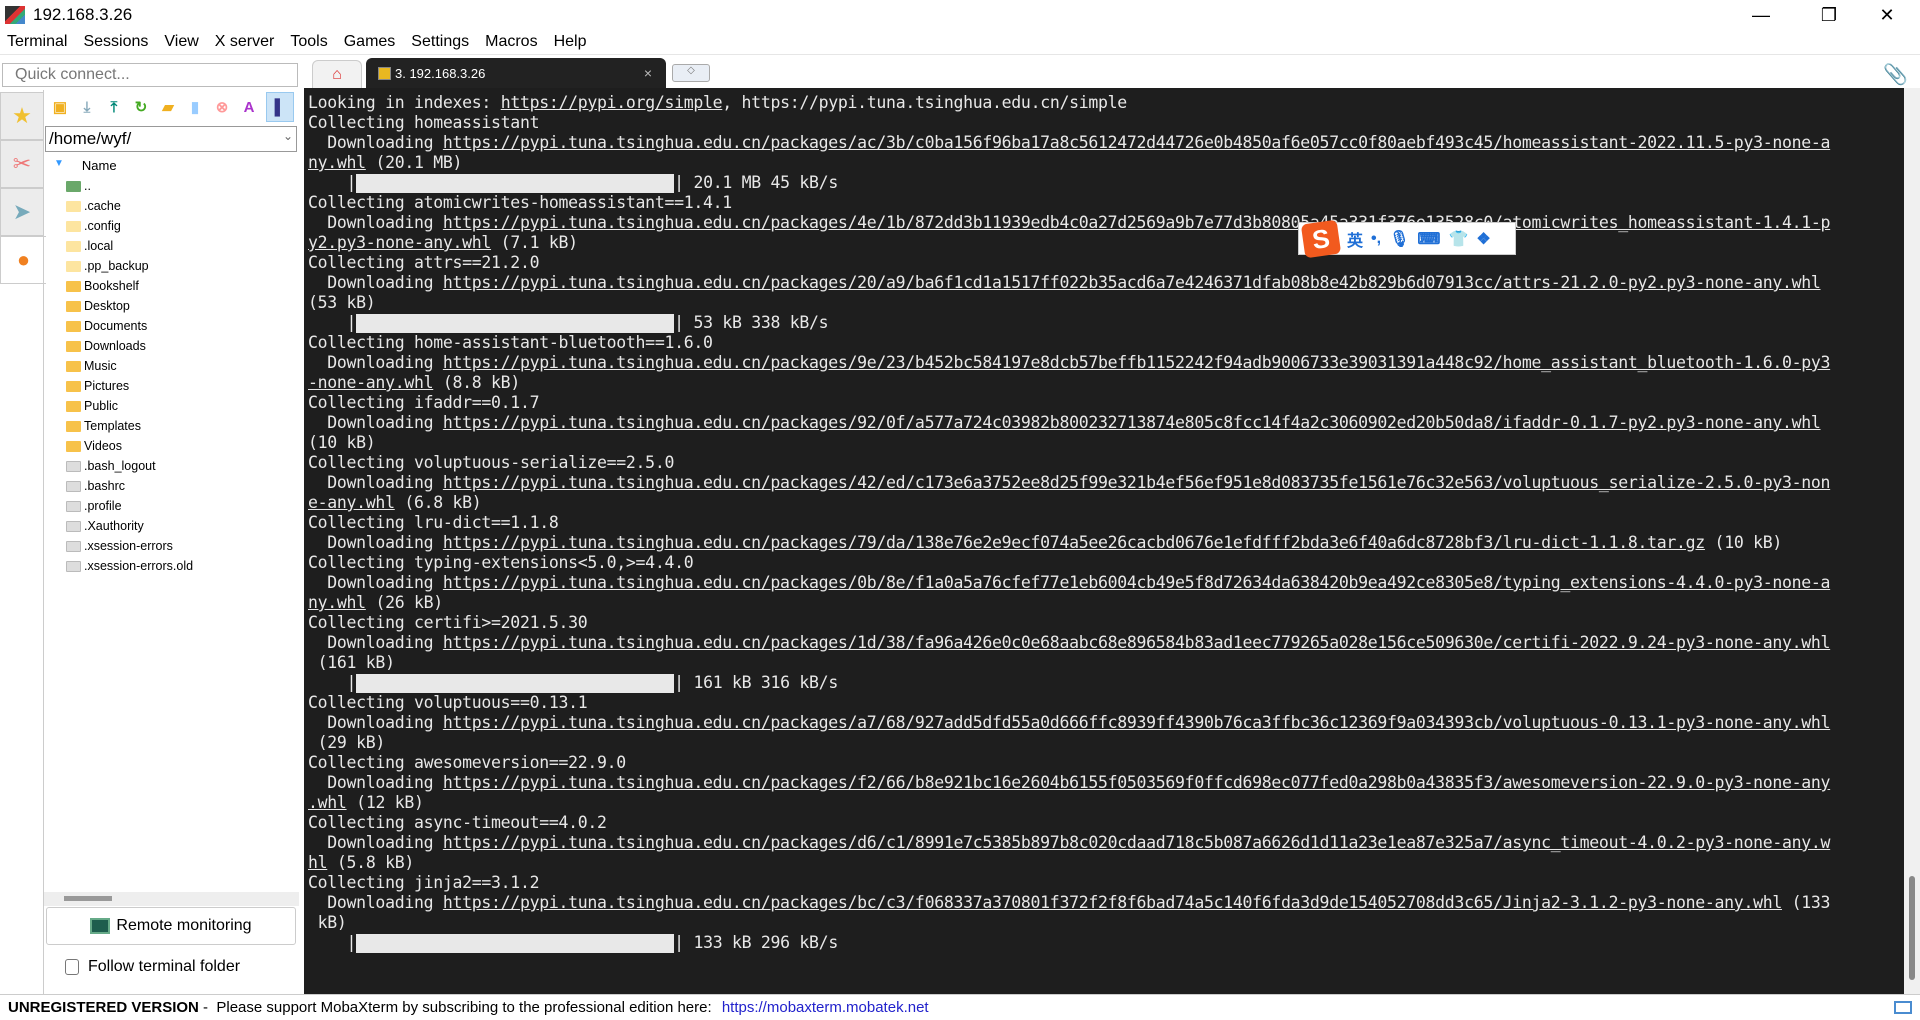 Image resolution: width=1920 pixels, height=1020 pixels. Describe the element at coordinates (280, 107) in the screenshot. I see `toggle-panel-icon: ▌` at that location.